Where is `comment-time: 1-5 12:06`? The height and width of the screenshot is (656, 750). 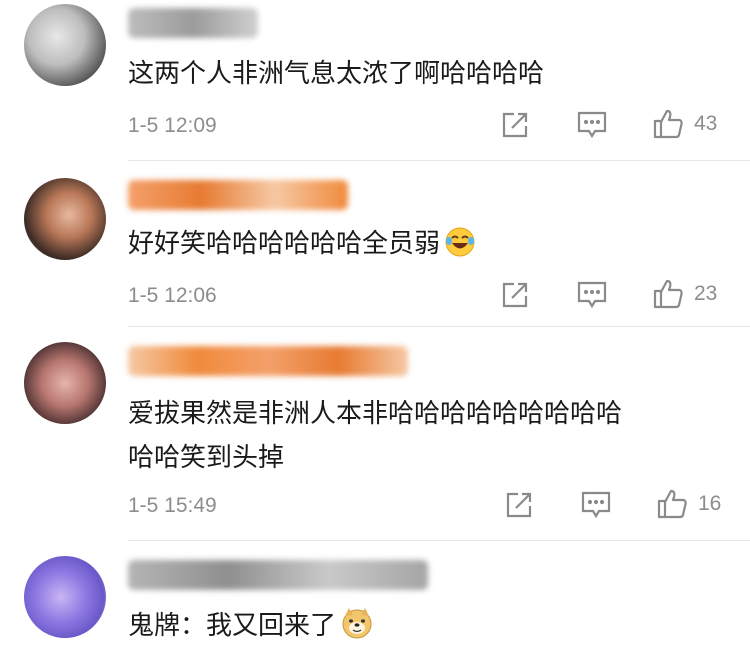
comment-time: 1-5 12:06 is located at coordinates (172, 295).